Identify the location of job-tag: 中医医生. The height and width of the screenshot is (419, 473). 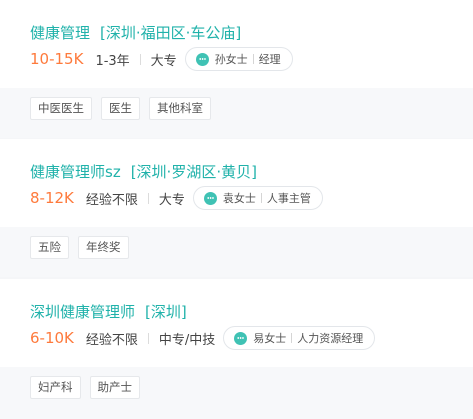
(61, 108).